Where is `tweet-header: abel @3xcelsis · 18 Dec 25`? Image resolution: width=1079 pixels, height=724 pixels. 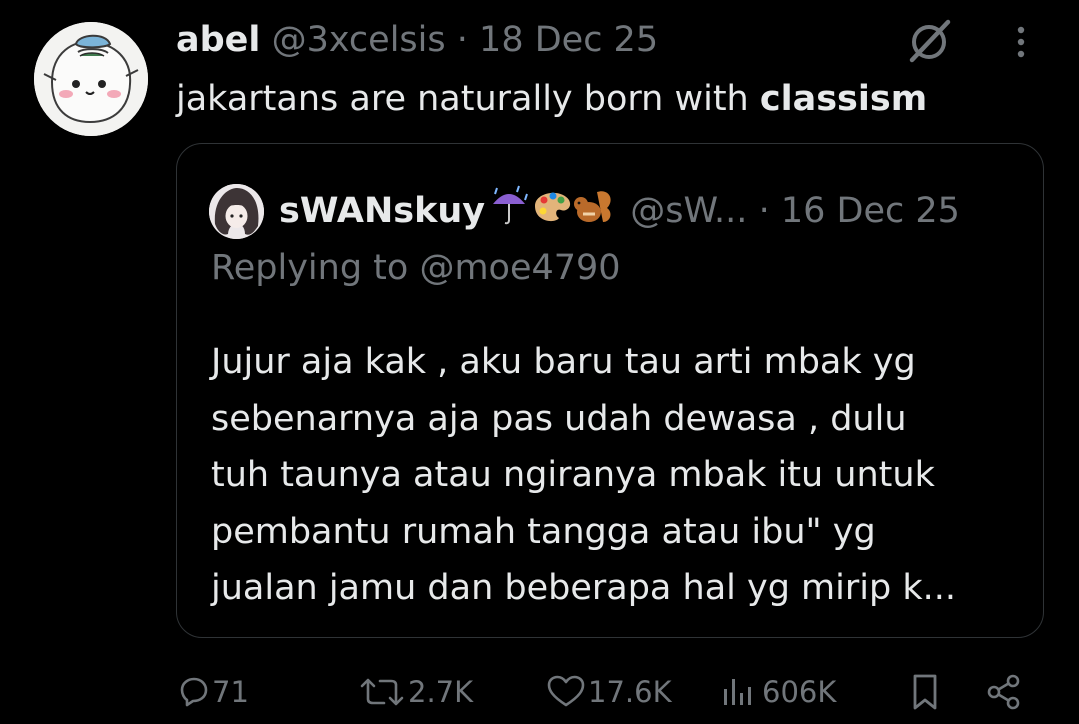
tweet-header: abel @3xcelsis · 18 Dec 25 is located at coordinates (417, 40).